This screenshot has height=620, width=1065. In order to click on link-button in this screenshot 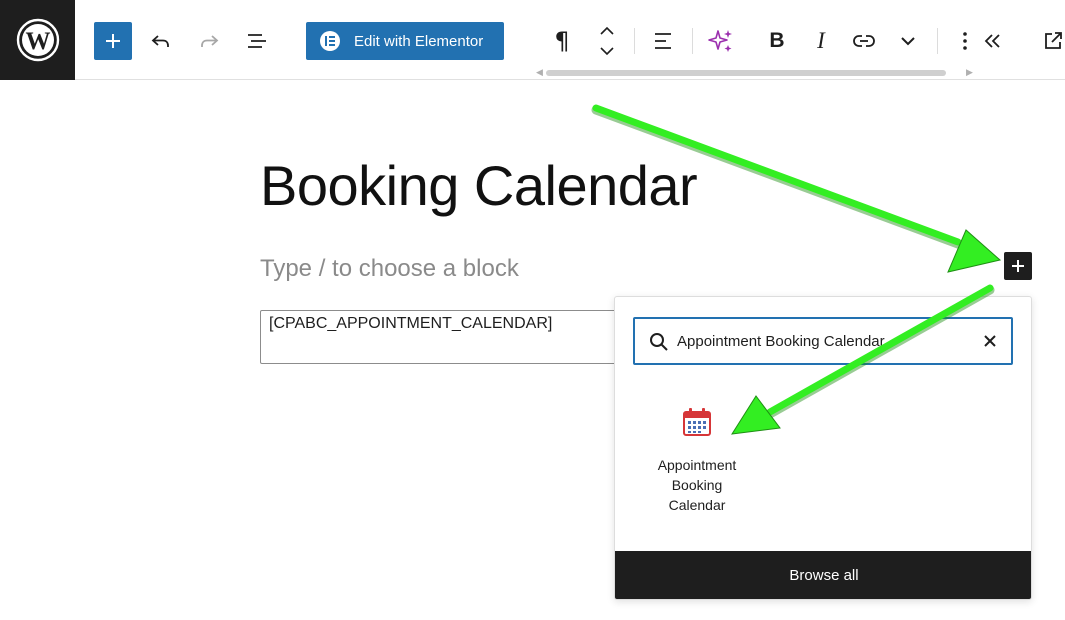, I will do `click(864, 41)`.